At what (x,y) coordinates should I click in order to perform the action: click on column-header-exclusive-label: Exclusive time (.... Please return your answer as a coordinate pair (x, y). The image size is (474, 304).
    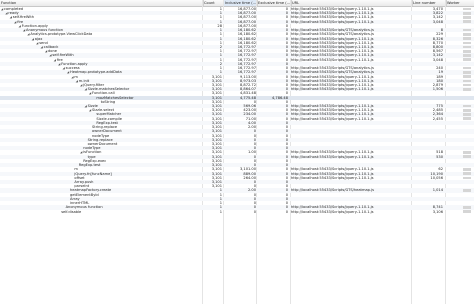
    Looking at the image, I should click on (274, 3).